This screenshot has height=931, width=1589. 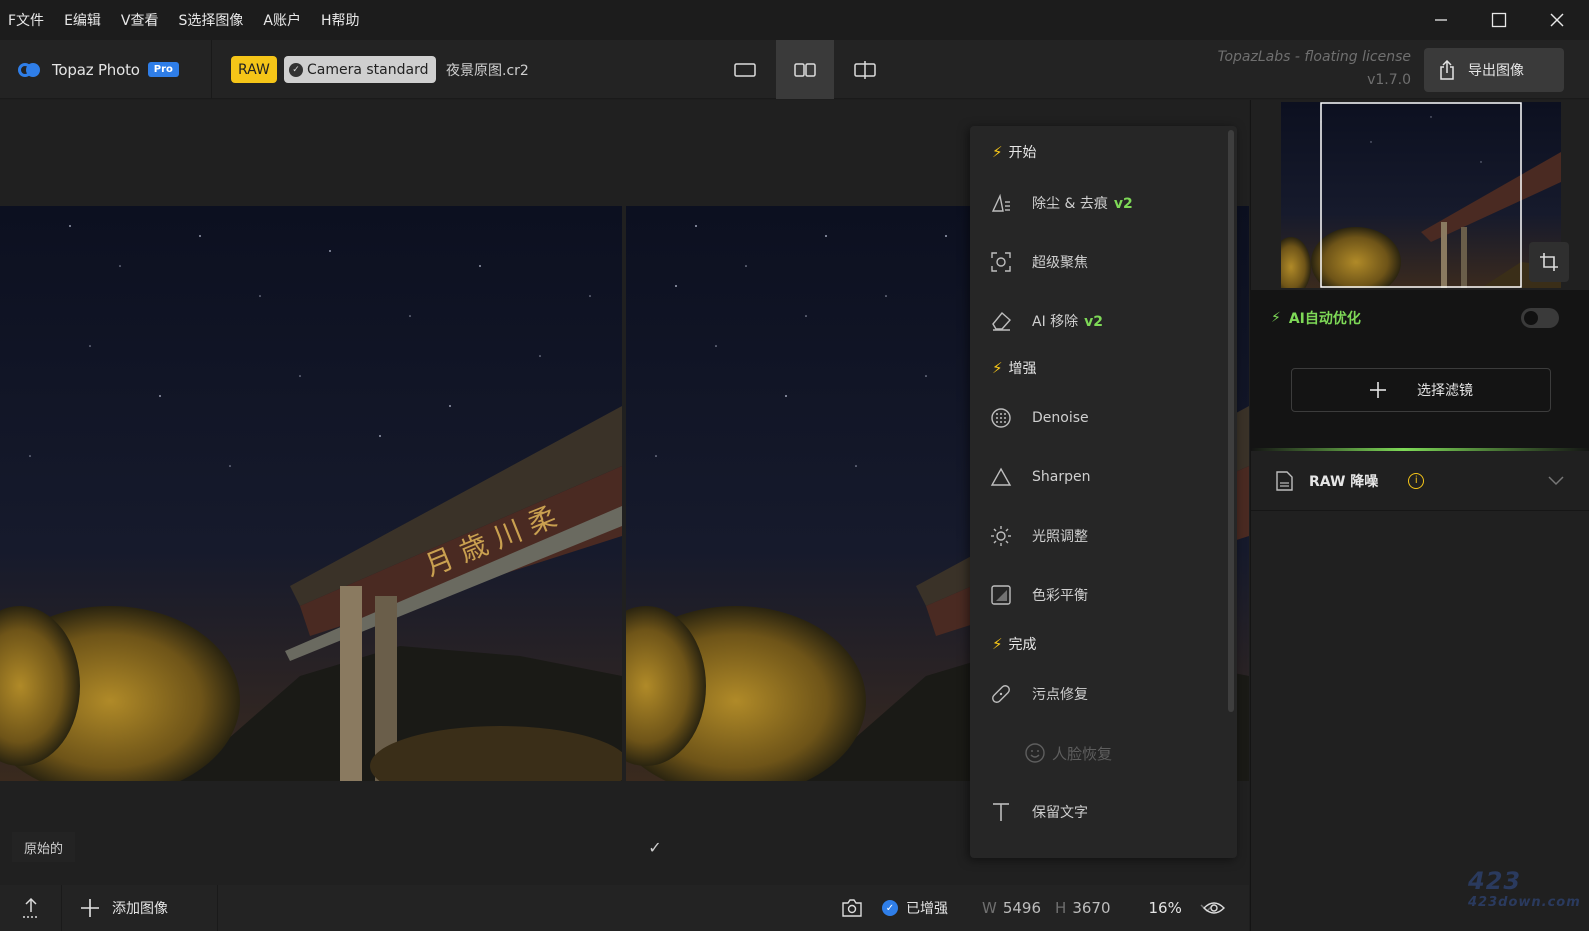 I want to click on ai-auto-optimize: ⚡ AI自动优化, so click(x=1316, y=318).